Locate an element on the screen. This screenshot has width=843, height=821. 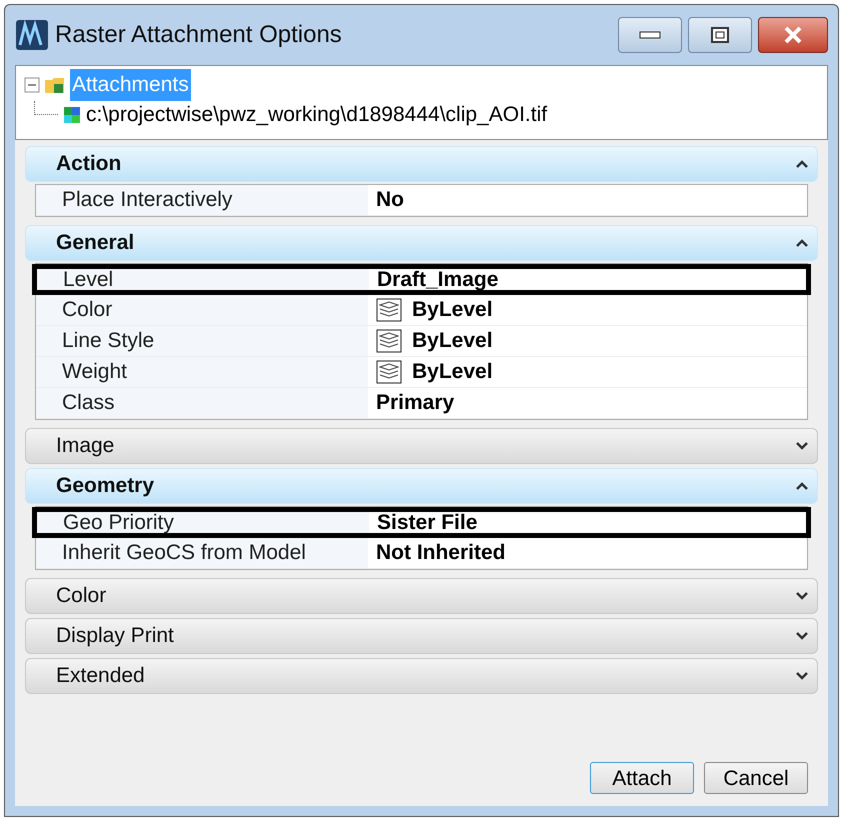
property-value: Sister File is located at coordinates (427, 523).